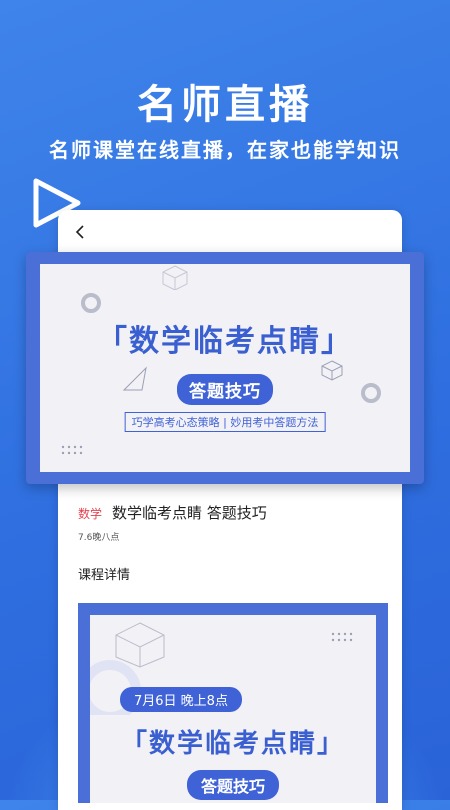 This screenshot has height=810, width=450. I want to click on hero-title: 名师直播, so click(225, 105).